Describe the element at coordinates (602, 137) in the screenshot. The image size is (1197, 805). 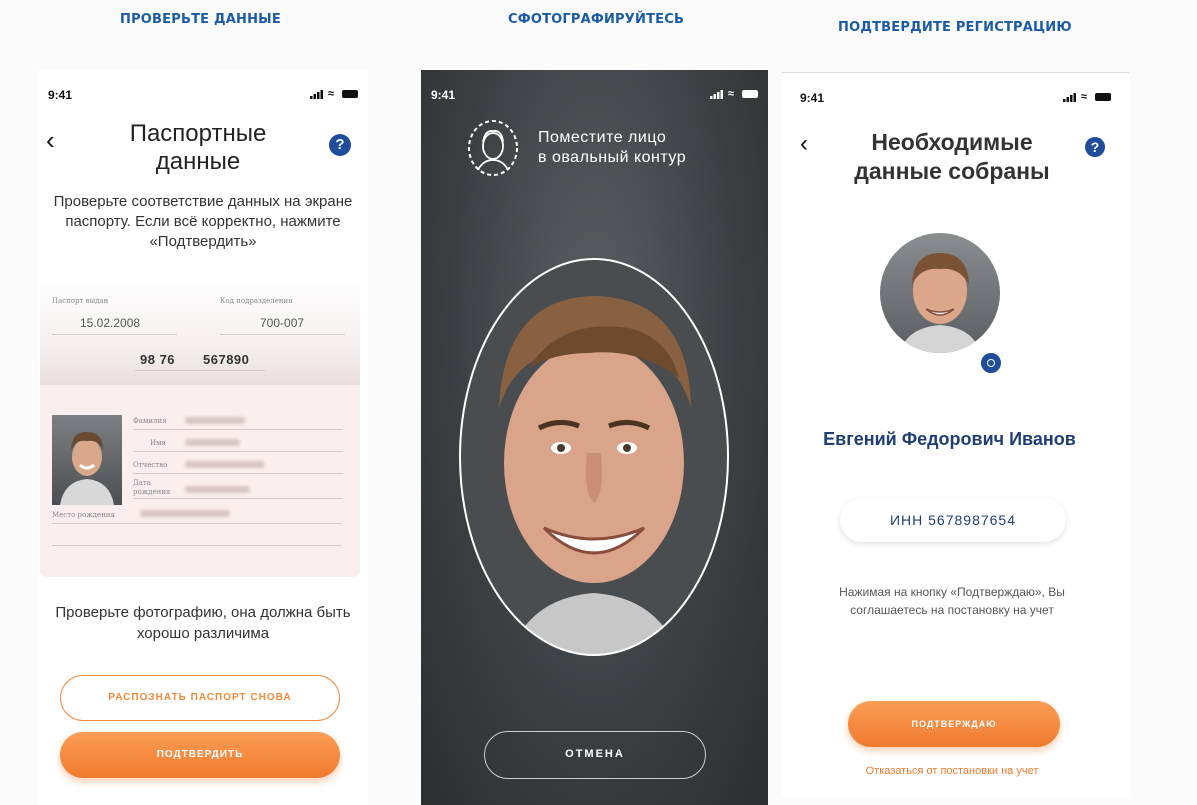
I see `face-hint-line-1: Поместите лицо` at that location.